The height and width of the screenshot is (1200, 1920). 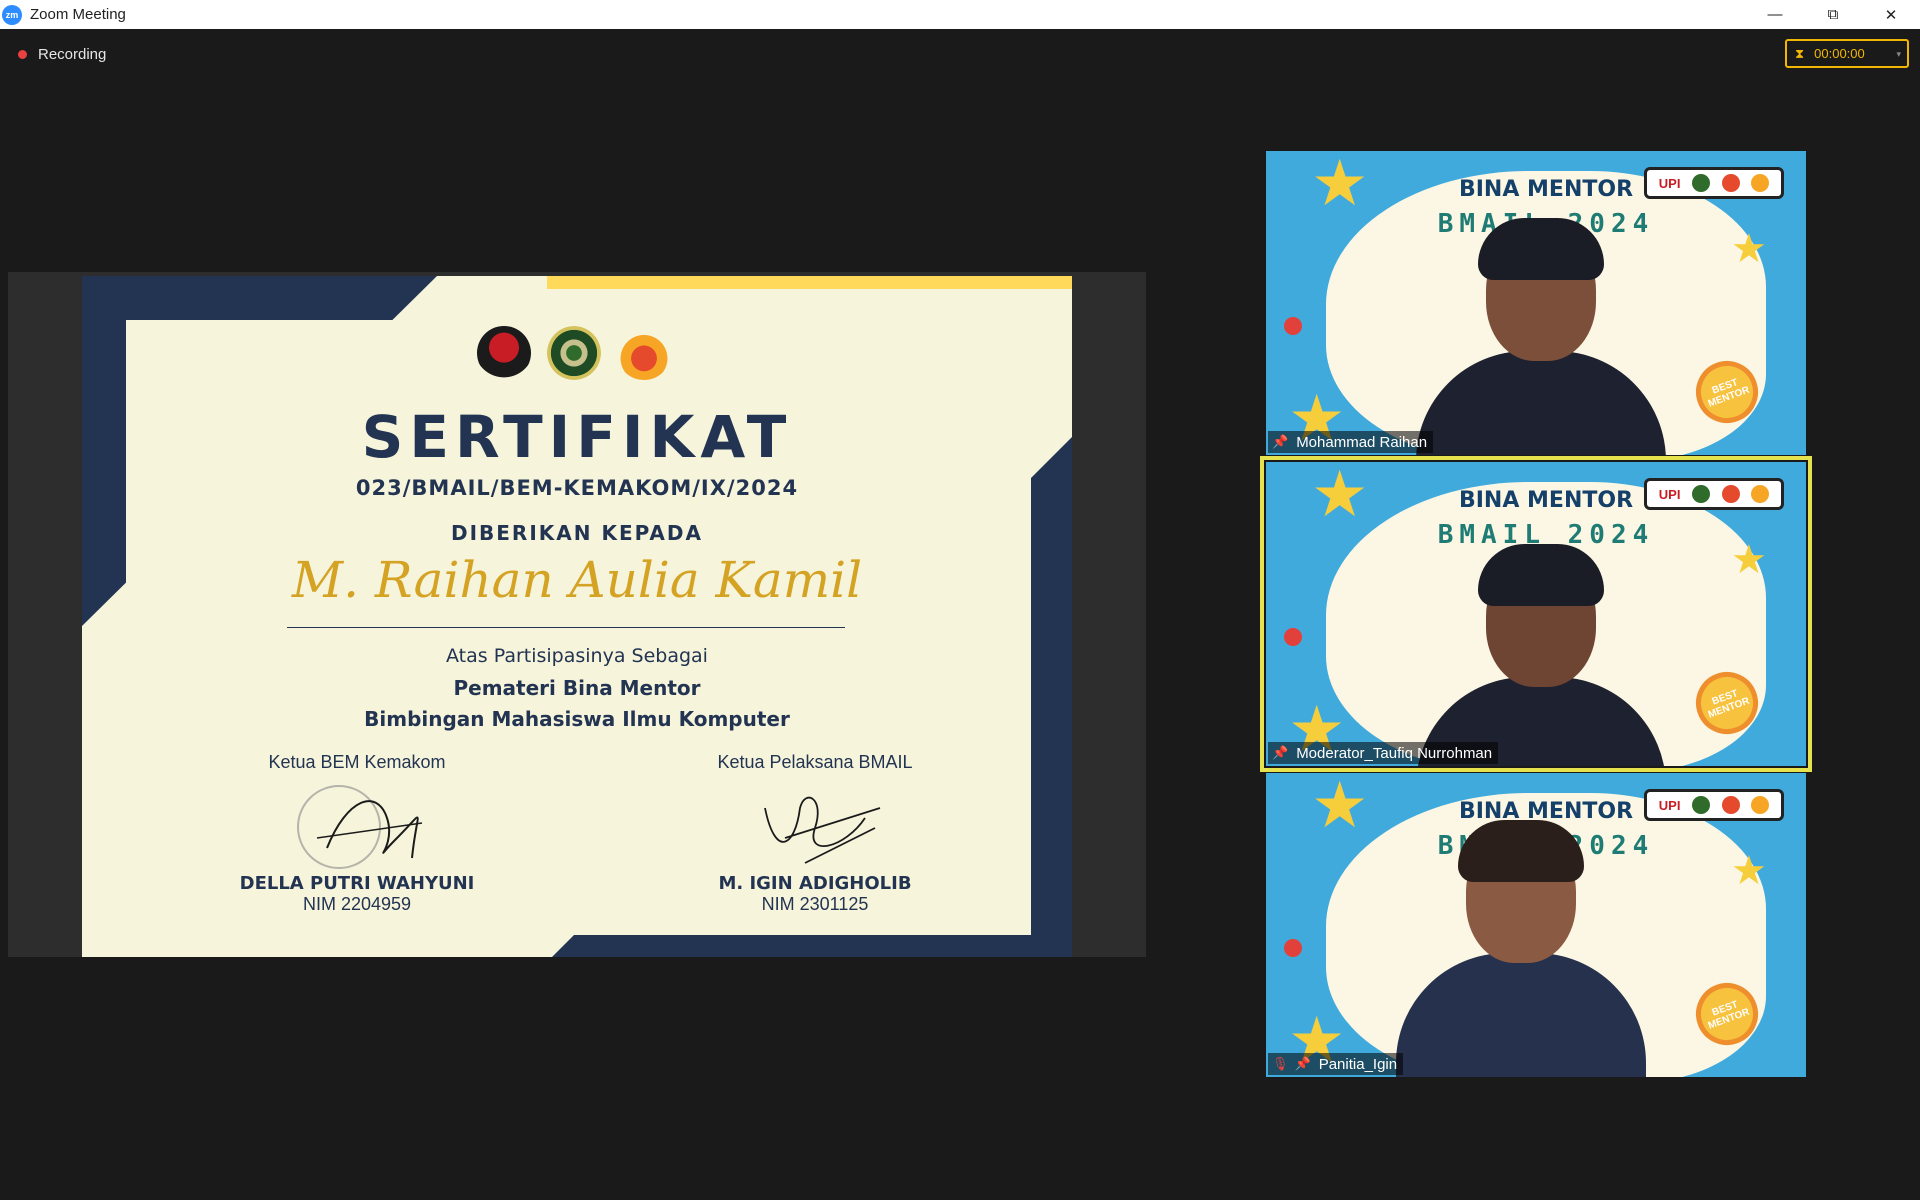 What do you see at coordinates (577, 656) in the screenshot?
I see `certificate-participation: Atas Partisipasinya Sebagai` at bounding box center [577, 656].